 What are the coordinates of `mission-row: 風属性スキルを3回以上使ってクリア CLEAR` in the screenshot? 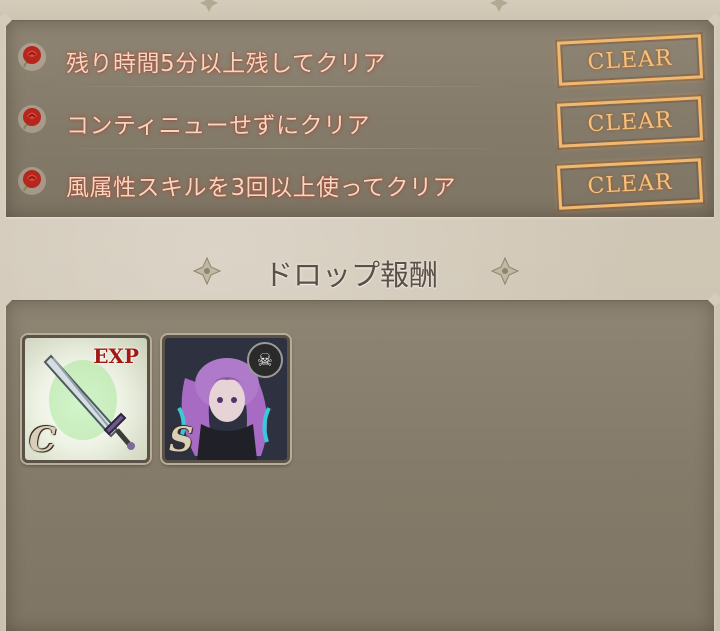 It's located at (360, 181).